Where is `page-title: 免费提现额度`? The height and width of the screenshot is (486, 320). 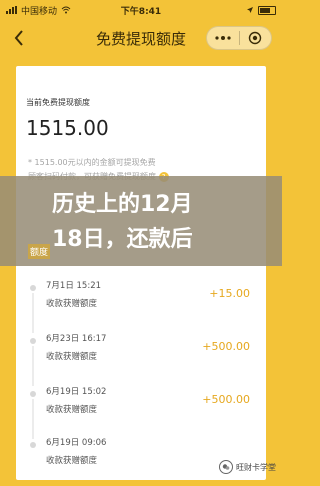 page-title: 免费提现额度 is located at coordinates (140, 38).